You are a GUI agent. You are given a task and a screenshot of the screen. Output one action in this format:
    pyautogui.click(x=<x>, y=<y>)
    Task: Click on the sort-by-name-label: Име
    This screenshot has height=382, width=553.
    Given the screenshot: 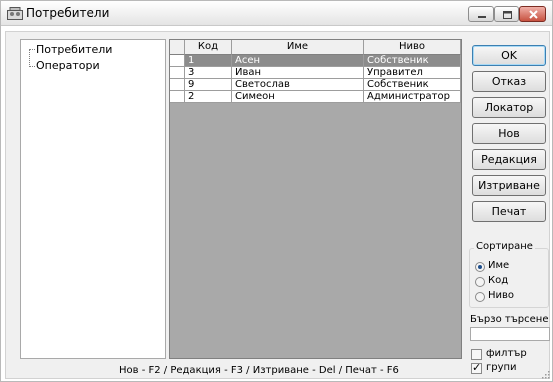 What is the action you would take?
    pyautogui.click(x=498, y=265)
    